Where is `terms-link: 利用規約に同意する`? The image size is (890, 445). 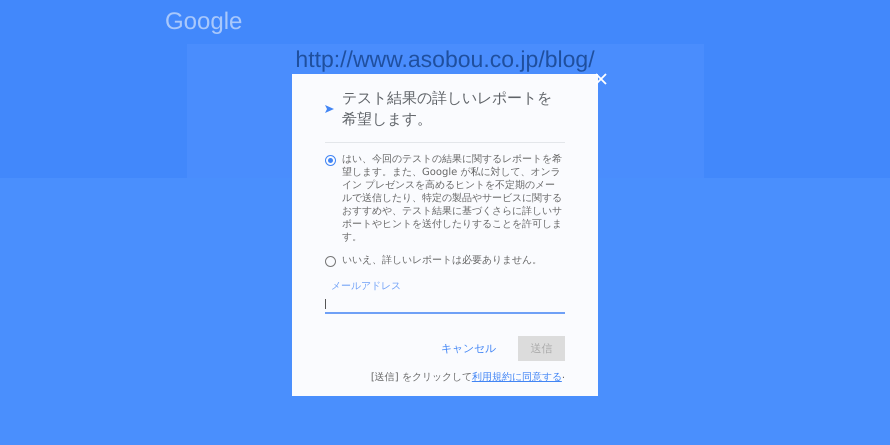 terms-link: 利用規約に同意する is located at coordinates (517, 377).